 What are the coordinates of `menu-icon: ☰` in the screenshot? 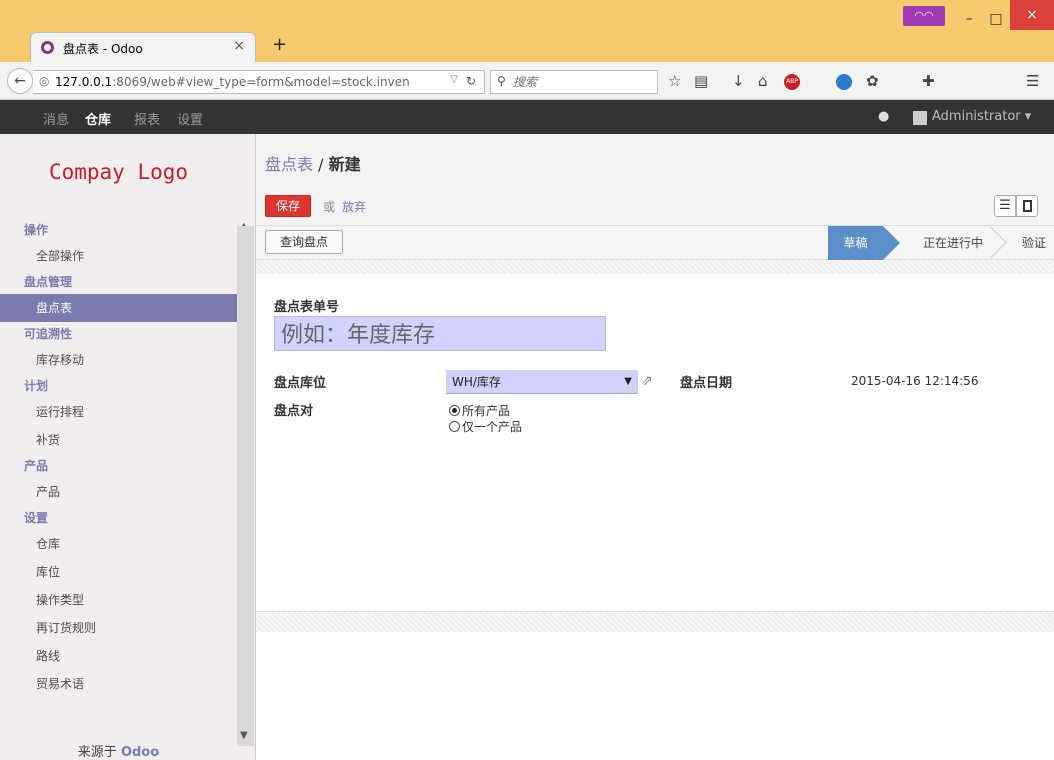 It's located at (1032, 81).